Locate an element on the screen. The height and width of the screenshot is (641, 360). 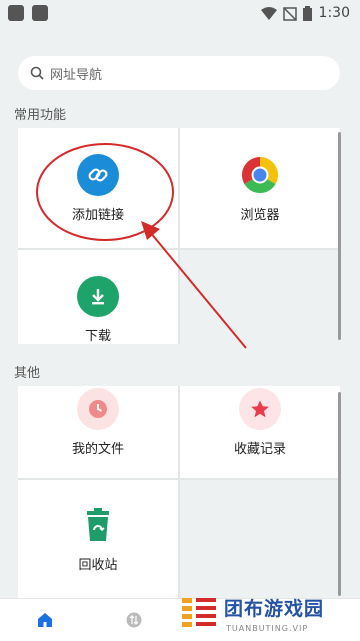
empty-tile is located at coordinates (260, 539).